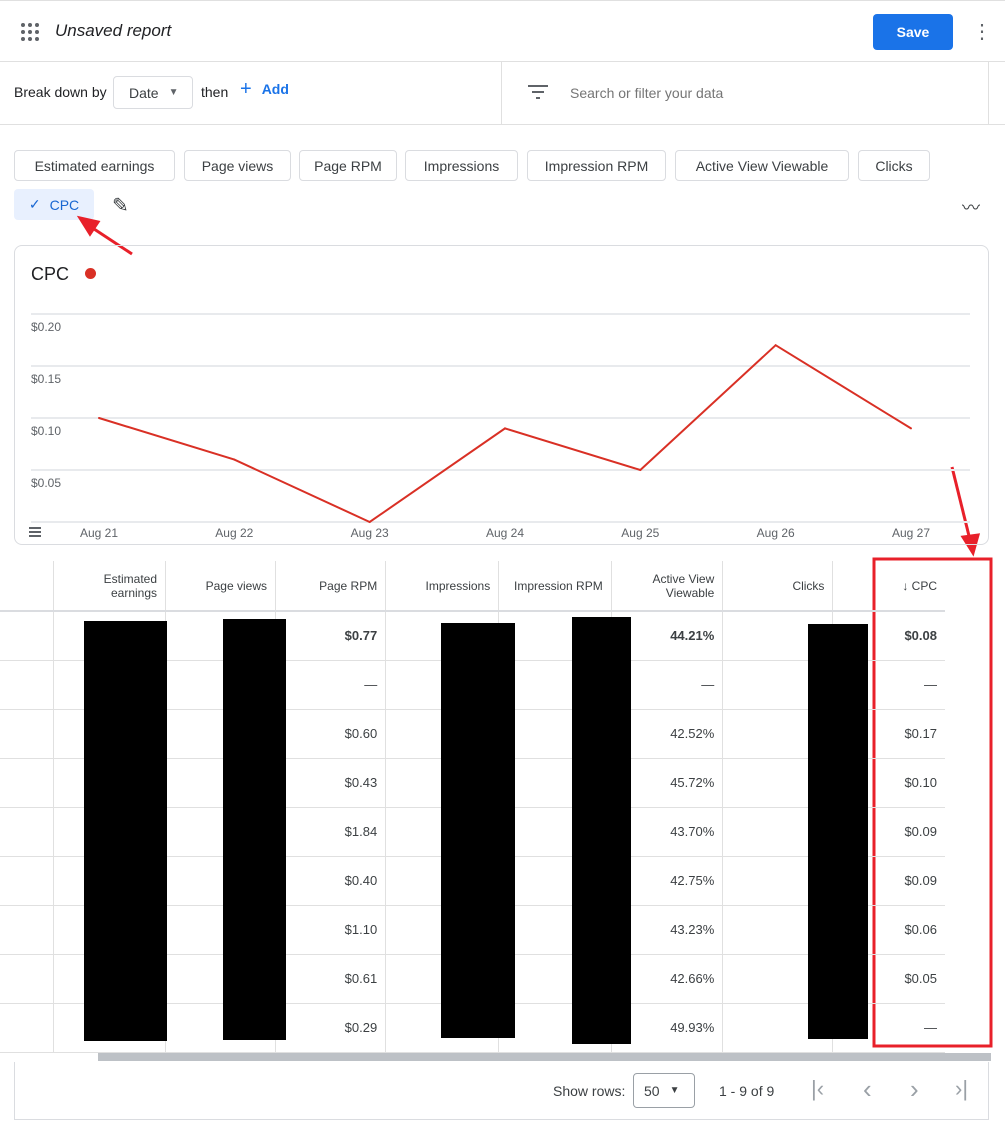 This screenshot has height=1125, width=1005. What do you see at coordinates (220, 586) in the screenshot?
I see `col-page-views: Page views` at bounding box center [220, 586].